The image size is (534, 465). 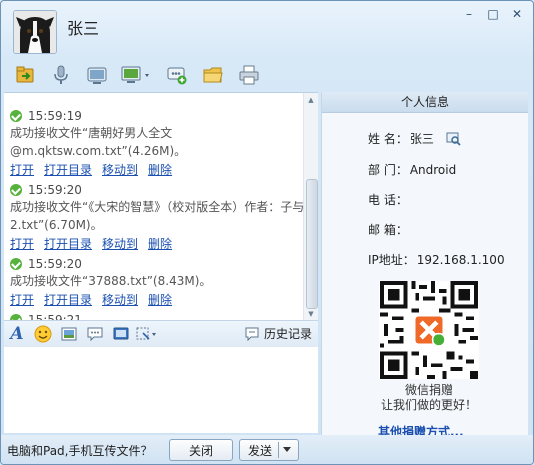 I want to click on avatar, so click(x=35, y=32).